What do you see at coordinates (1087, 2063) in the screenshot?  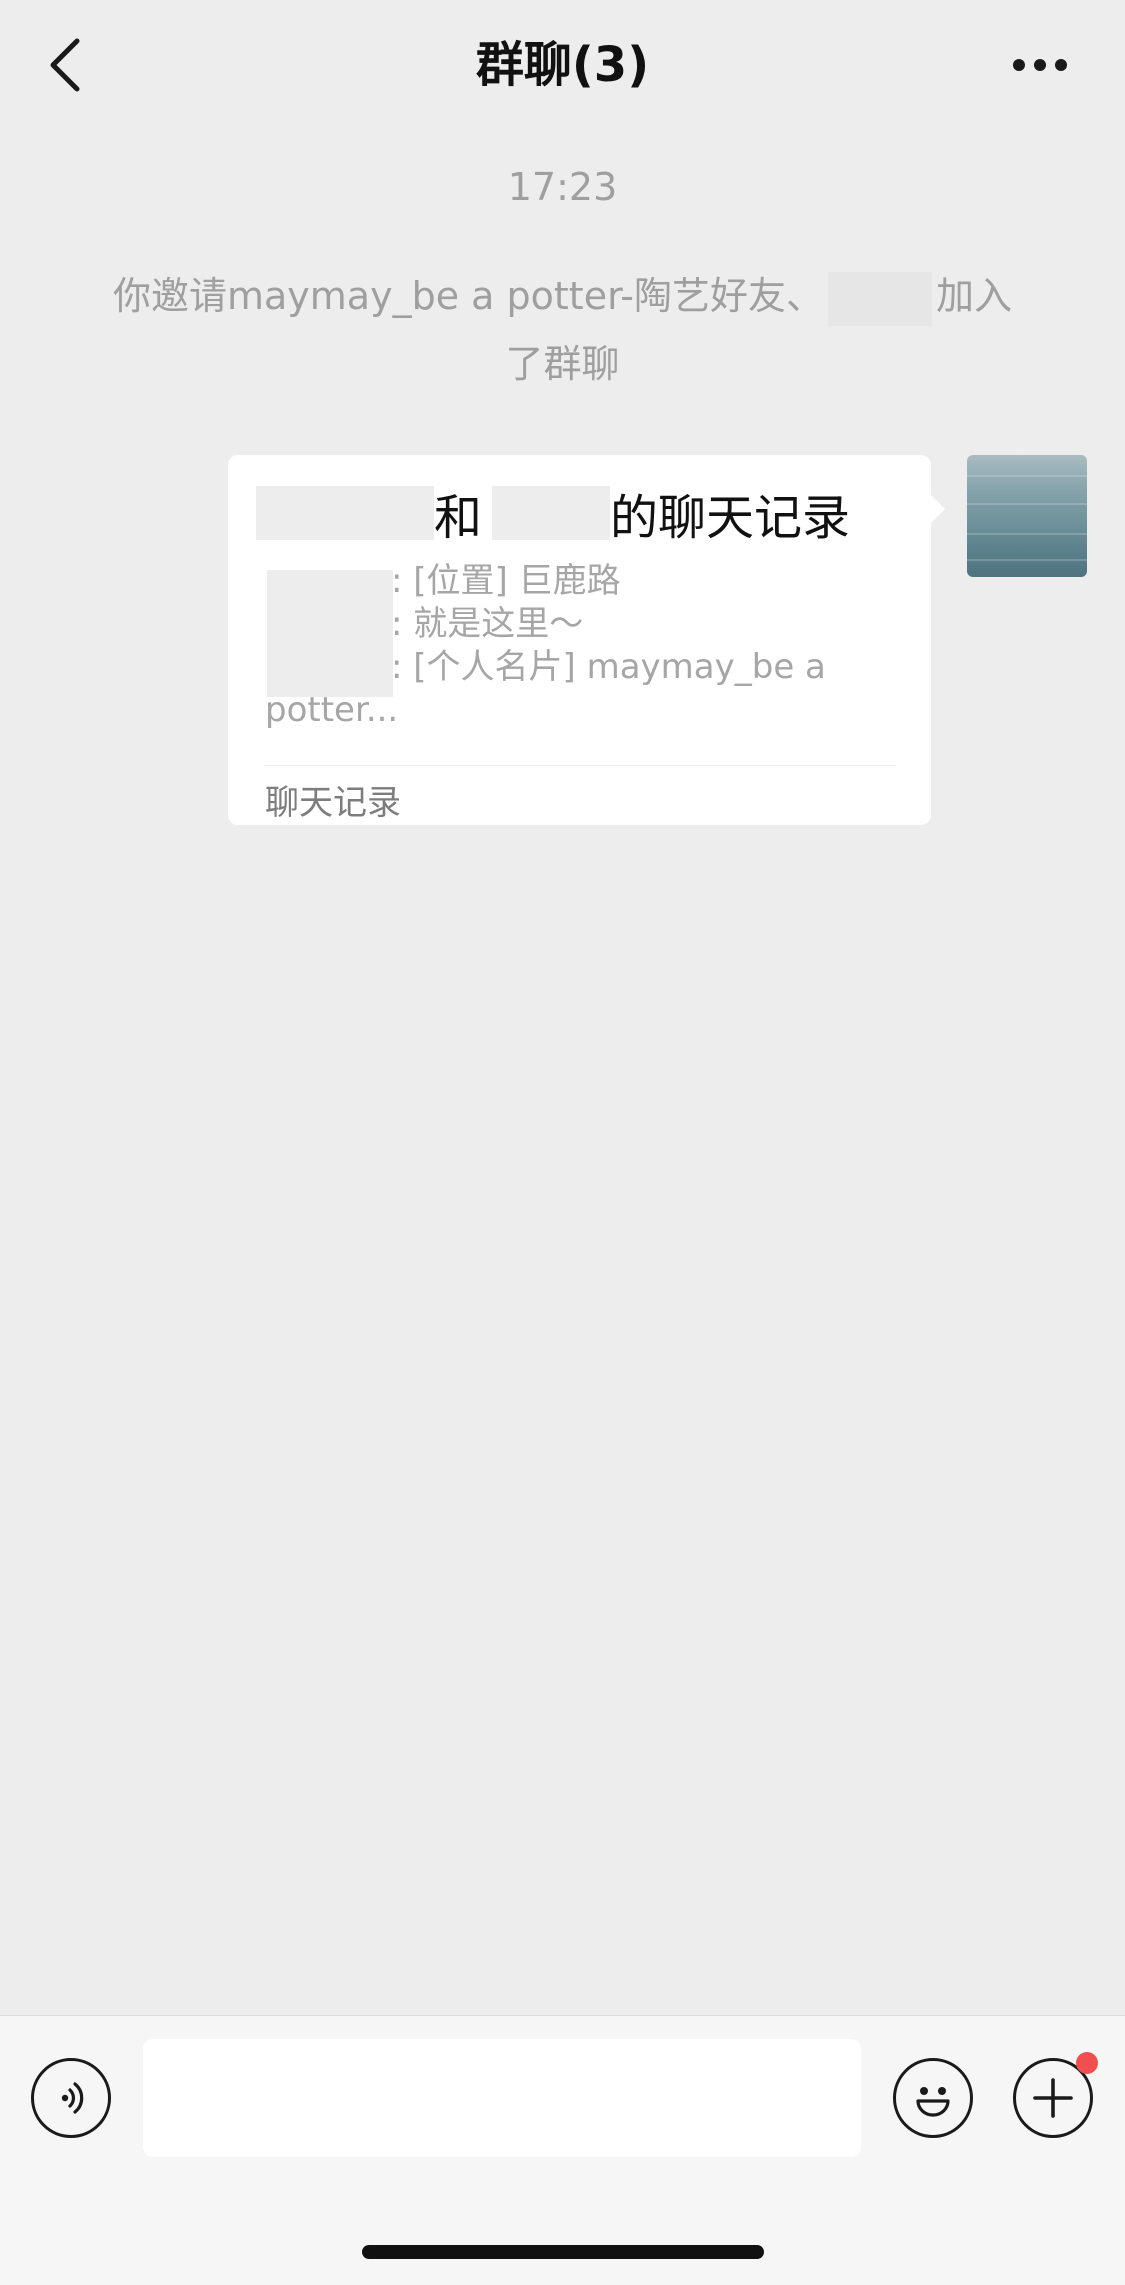 I see `notification-badge` at bounding box center [1087, 2063].